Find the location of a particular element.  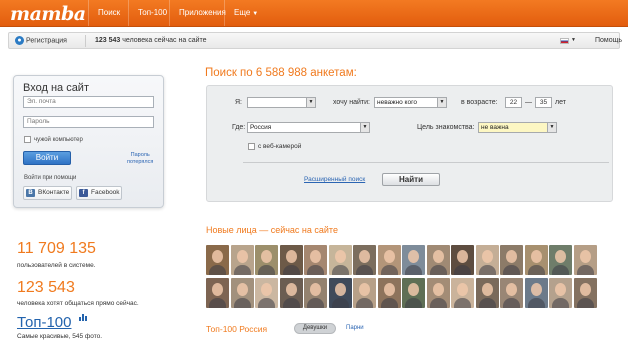

i-label: Я: is located at coordinates (238, 102).